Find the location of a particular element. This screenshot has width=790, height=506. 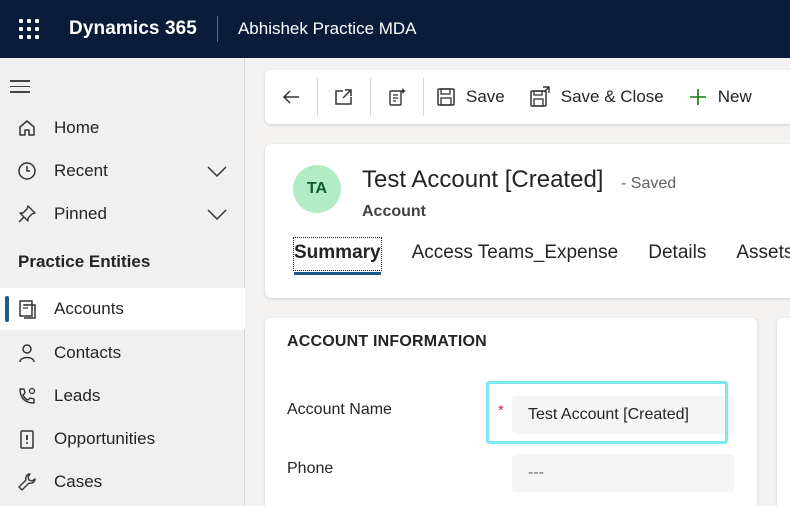

command-bar: Save Save & Close New is located at coordinates (527, 97).